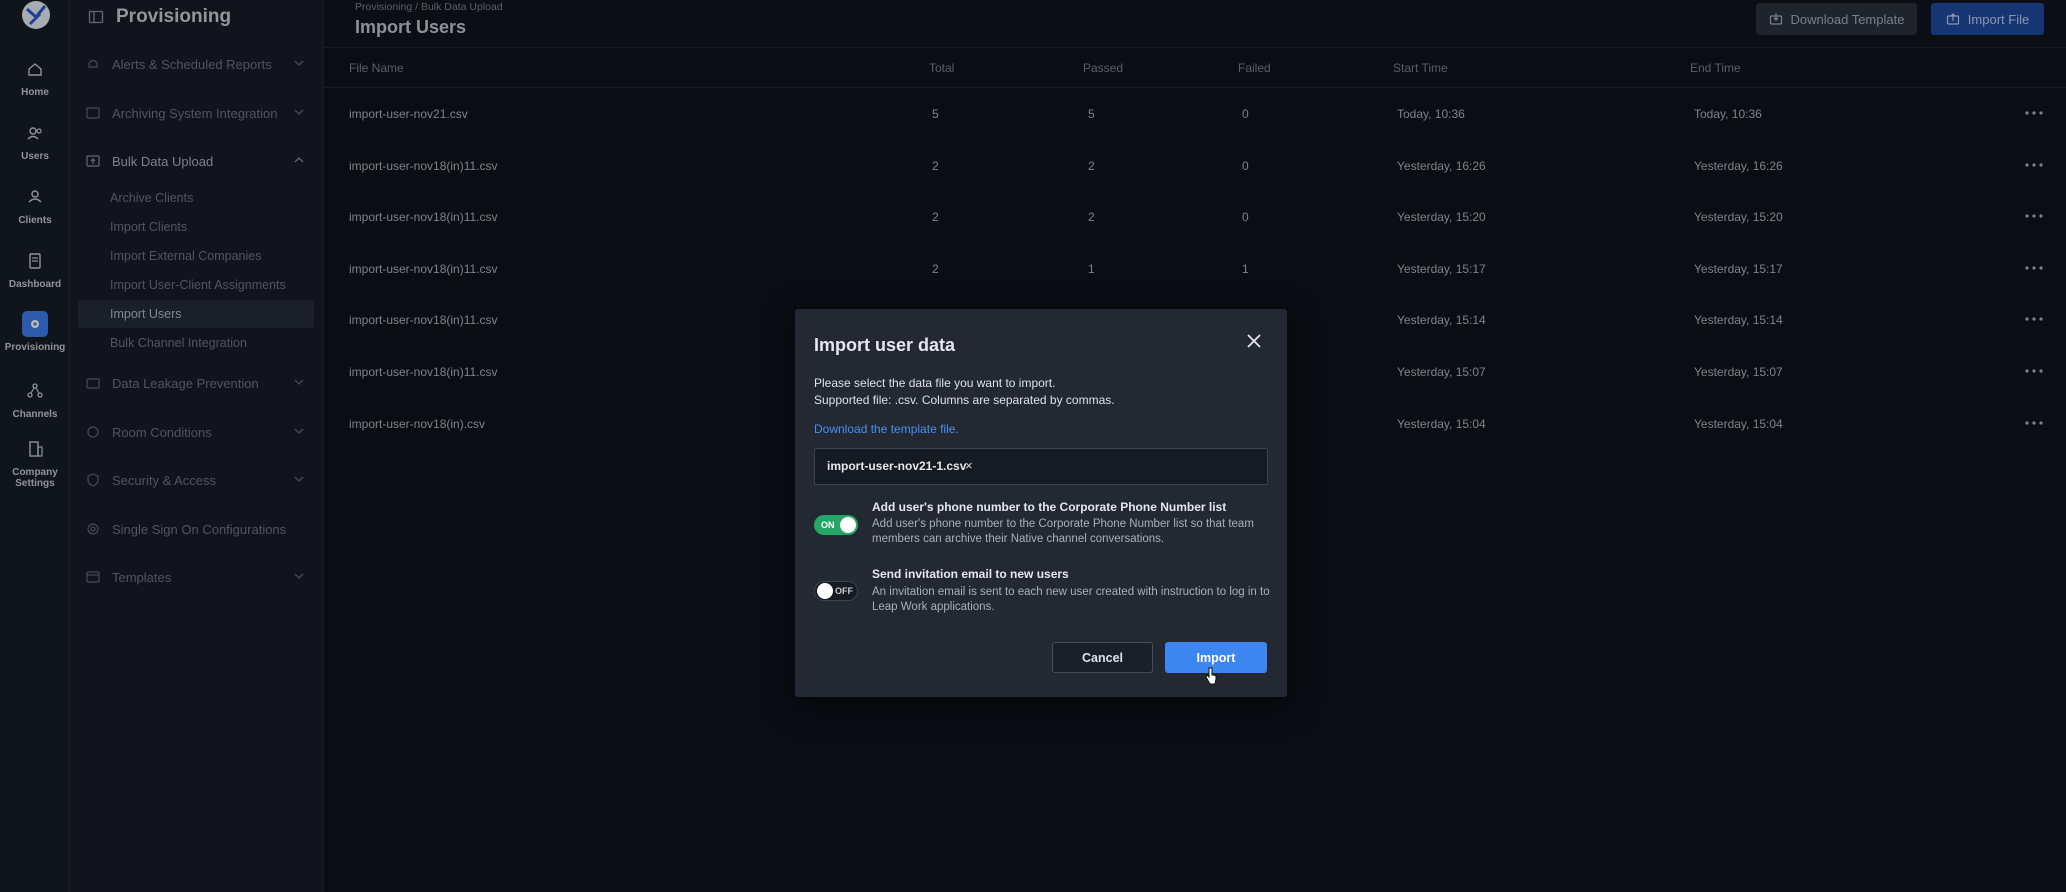 This screenshot has height=892, width=2066. Describe the element at coordinates (886, 429) in the screenshot. I see `download-template-link: Download the template file.` at that location.